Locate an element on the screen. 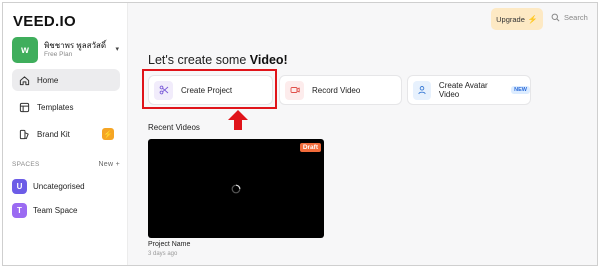 The height and width of the screenshot is (268, 600). record-video-button: Record Video is located at coordinates (340, 90).